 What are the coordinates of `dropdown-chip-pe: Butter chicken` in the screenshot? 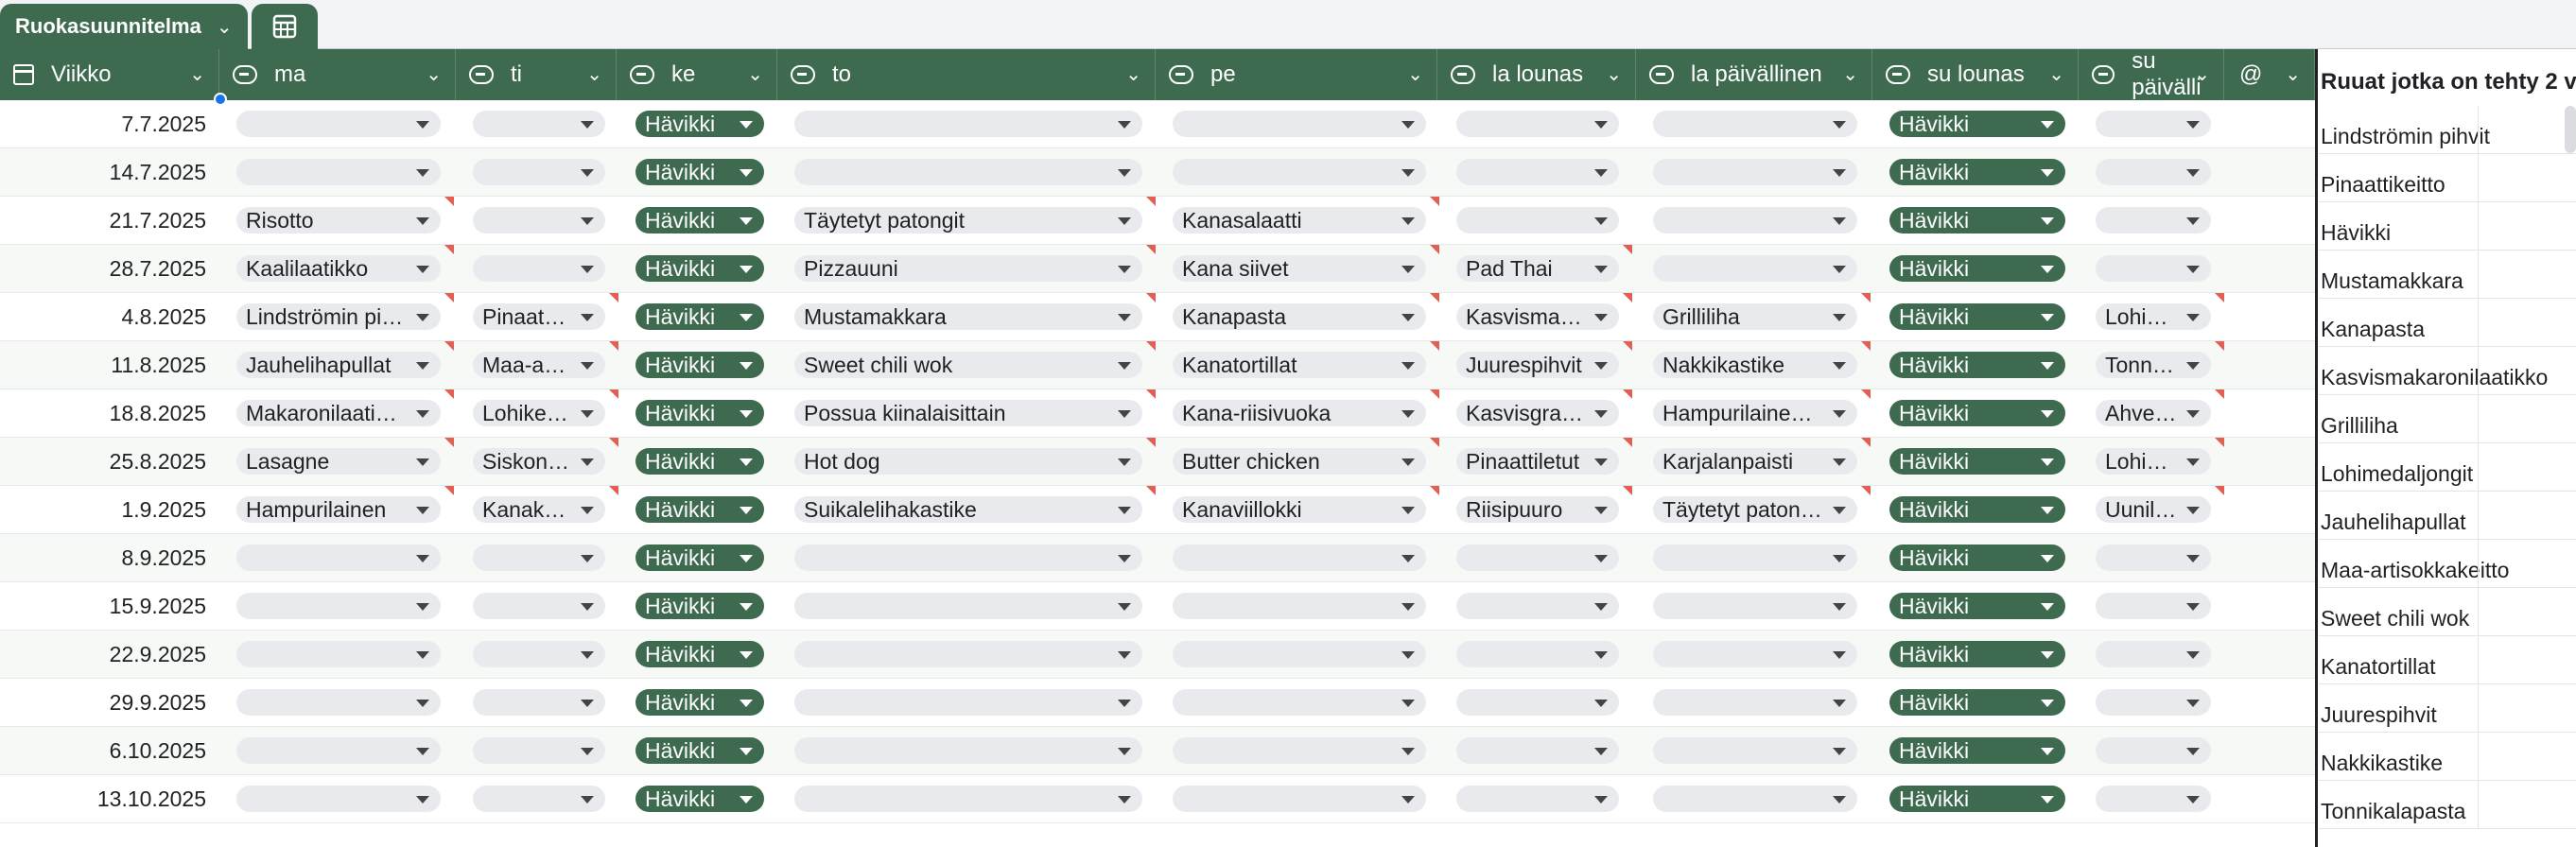 It's located at (1299, 462).